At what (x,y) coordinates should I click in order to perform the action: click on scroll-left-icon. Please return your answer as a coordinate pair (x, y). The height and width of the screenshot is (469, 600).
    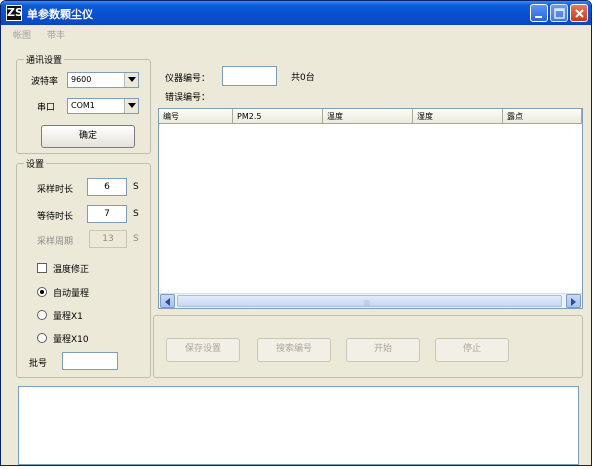
    Looking at the image, I should click on (167, 302).